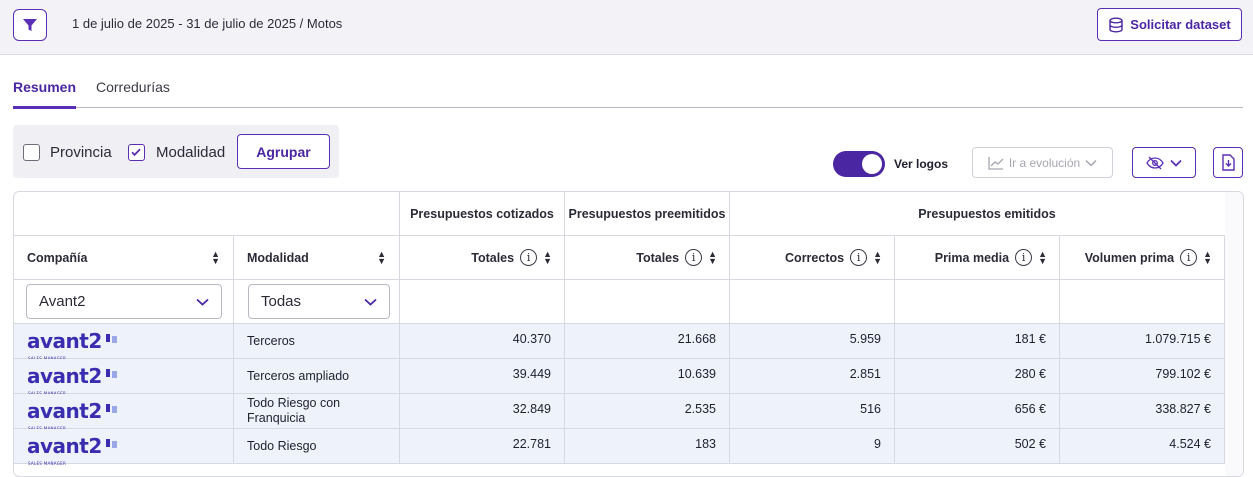 The width and height of the screenshot is (1253, 477). I want to click on prima-media-cell: 502 €, so click(977, 446).